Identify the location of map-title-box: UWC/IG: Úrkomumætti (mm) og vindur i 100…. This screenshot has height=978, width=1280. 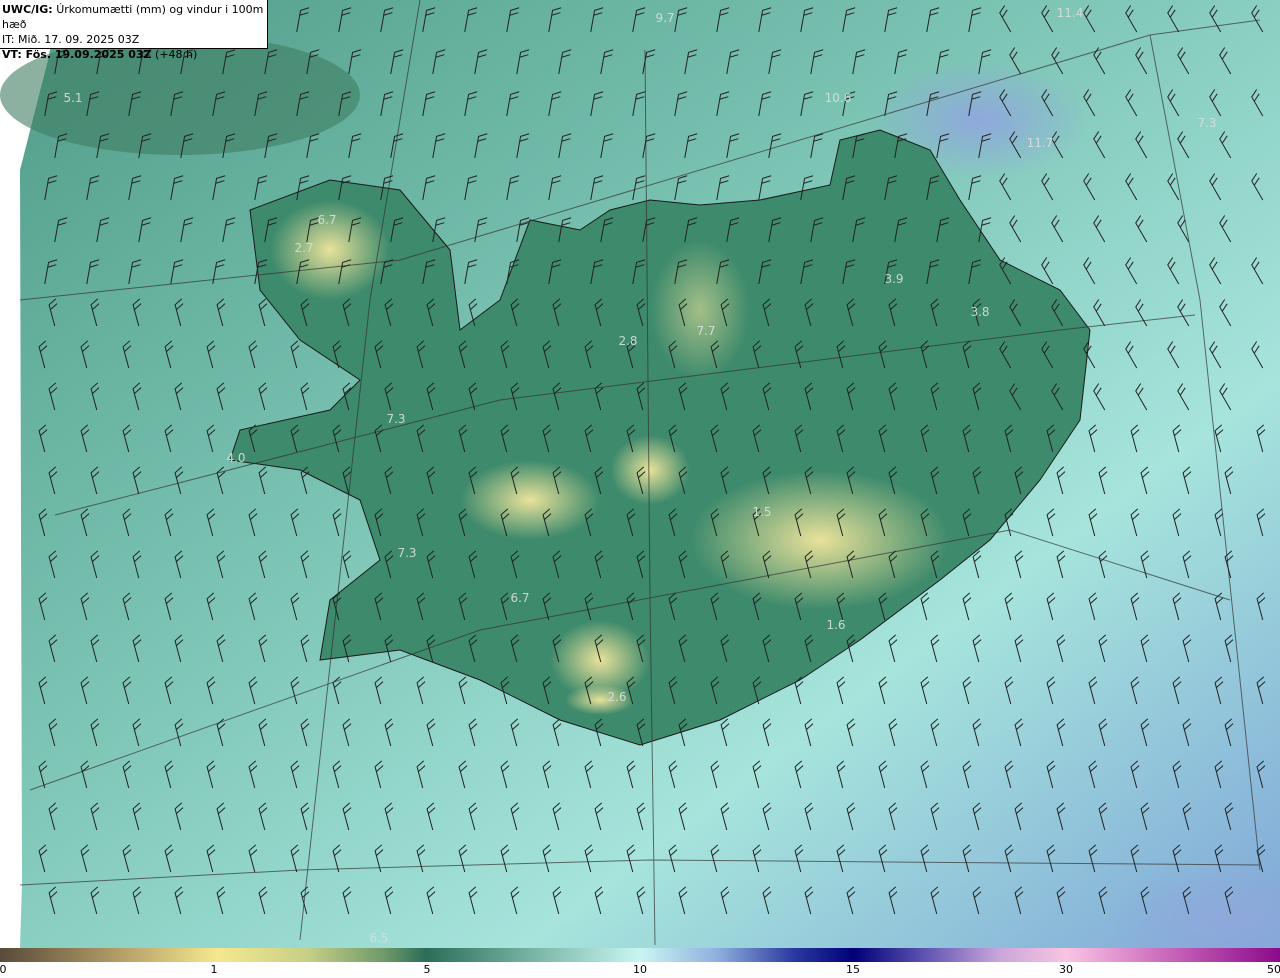
(134, 30).